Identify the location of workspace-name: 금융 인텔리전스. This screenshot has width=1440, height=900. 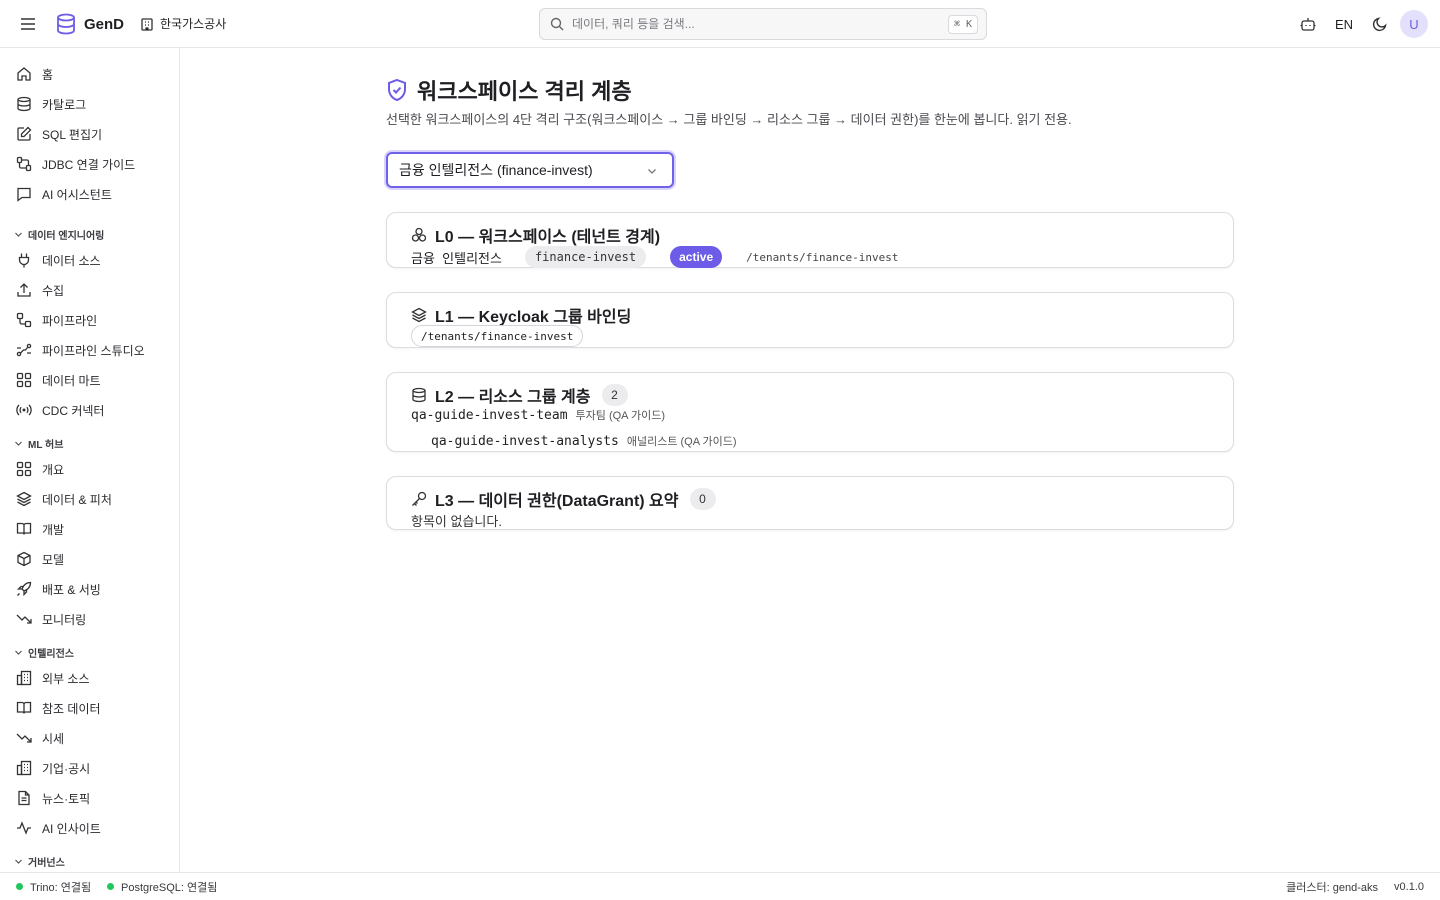
(456, 258).